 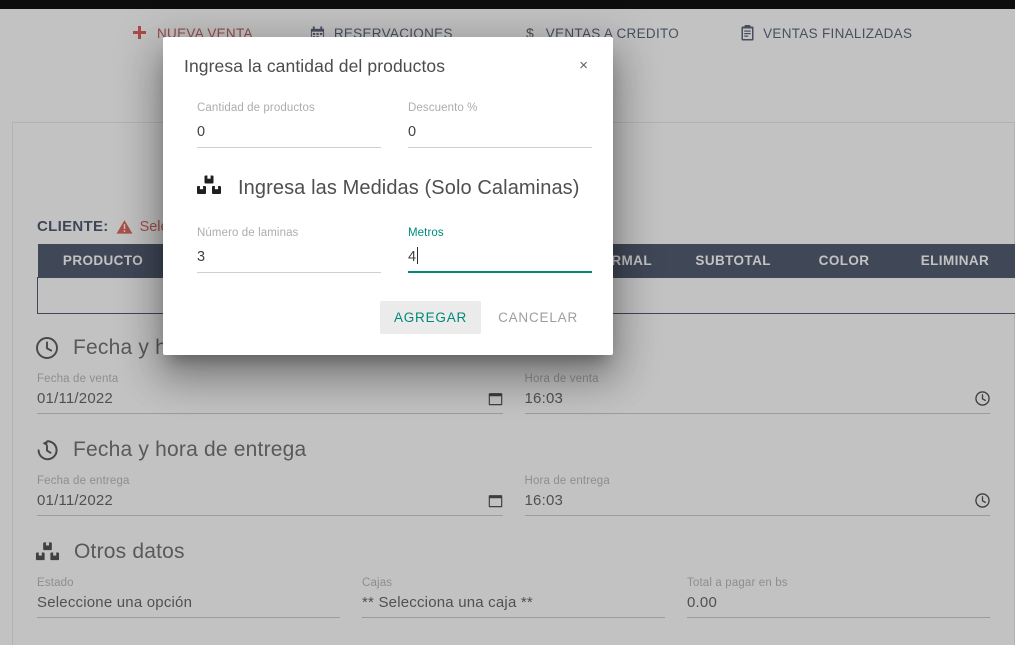 What do you see at coordinates (426, 233) in the screenshot?
I see `field-label: Metros` at bounding box center [426, 233].